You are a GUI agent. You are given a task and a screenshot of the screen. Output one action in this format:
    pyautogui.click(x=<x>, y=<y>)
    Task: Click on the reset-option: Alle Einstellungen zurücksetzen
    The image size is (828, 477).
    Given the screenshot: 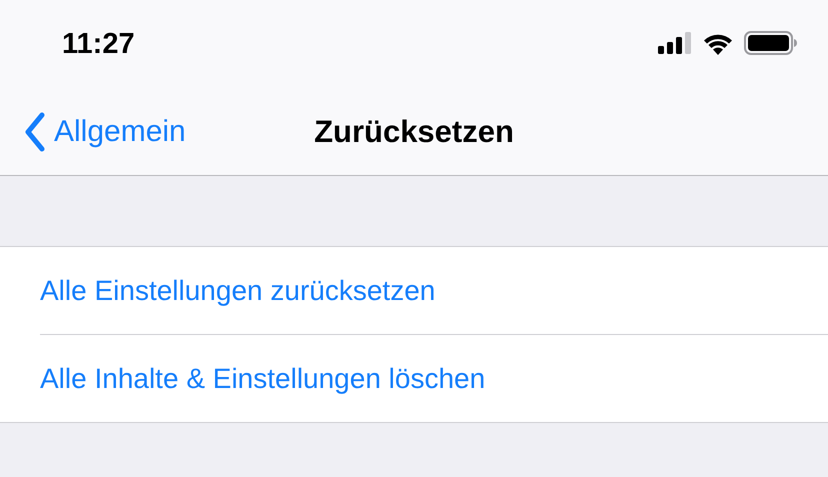 What is the action you would take?
    pyautogui.click(x=238, y=290)
    